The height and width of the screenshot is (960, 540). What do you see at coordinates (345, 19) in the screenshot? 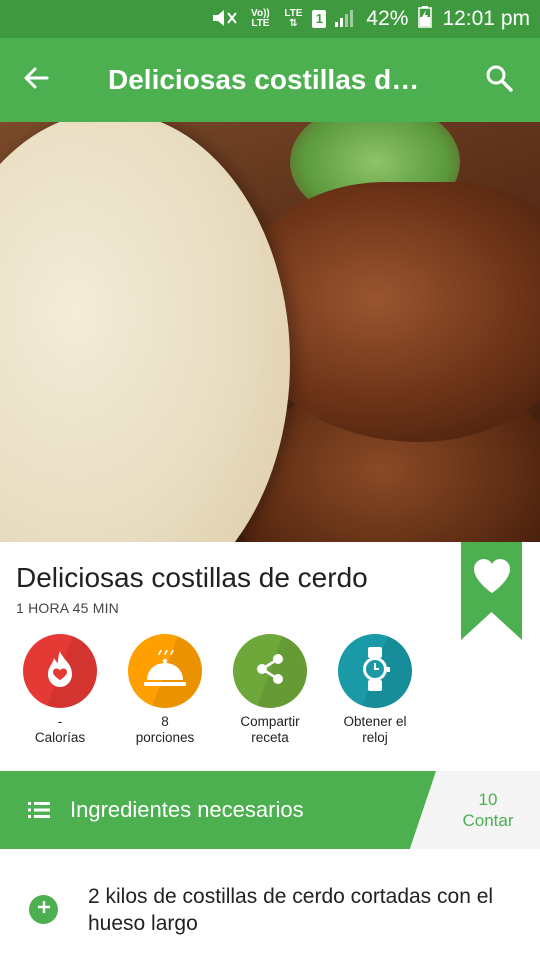
I see `signal-icon` at bounding box center [345, 19].